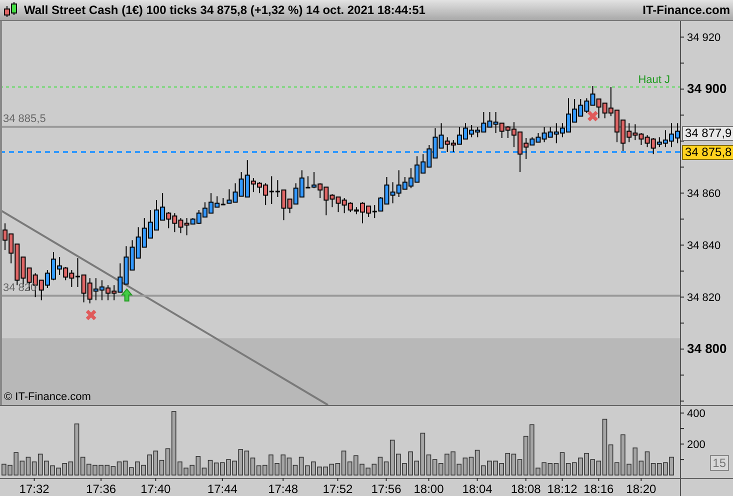 This screenshot has height=496, width=733. What do you see at coordinates (155, 489) in the screenshot?
I see `time-label: 17:40` at bounding box center [155, 489].